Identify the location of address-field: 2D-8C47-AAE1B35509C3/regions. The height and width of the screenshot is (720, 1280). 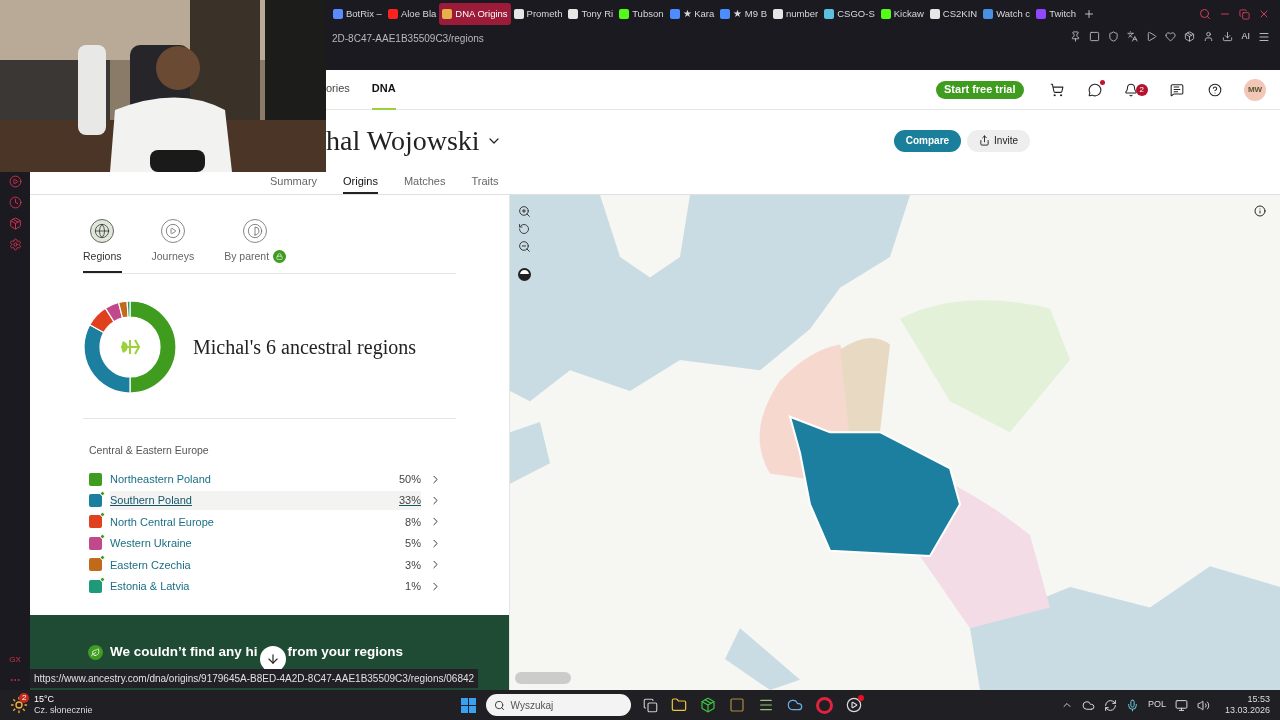
(408, 38).